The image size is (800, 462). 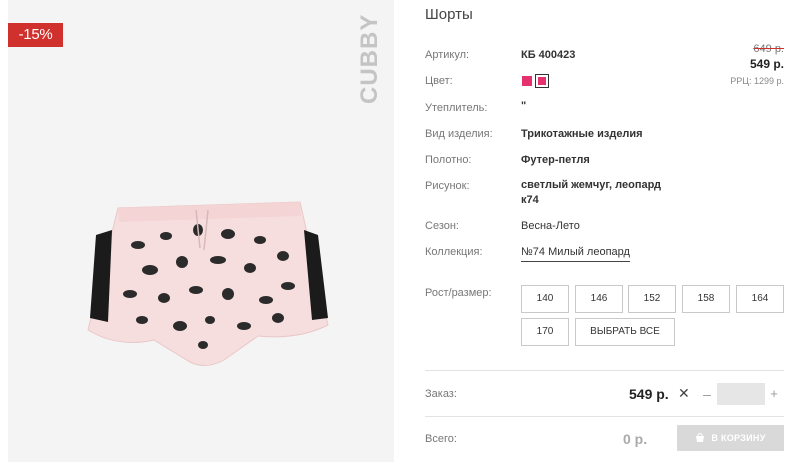 I want to click on pattern-value: светлый жемчуг, леопард к74, so click(x=601, y=193).